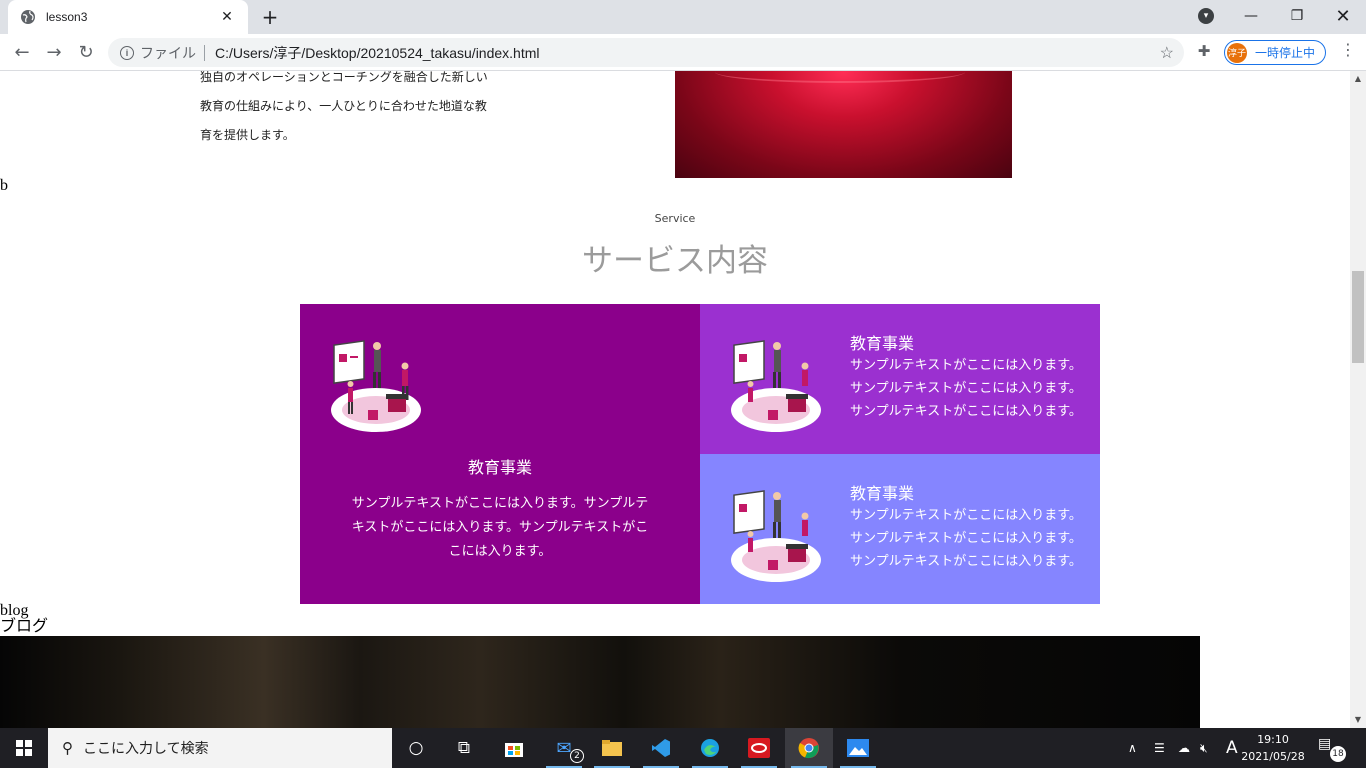 This screenshot has height=768, width=1366. Describe the element at coordinates (809, 748) in the screenshot. I see `chrome-icon` at that location.